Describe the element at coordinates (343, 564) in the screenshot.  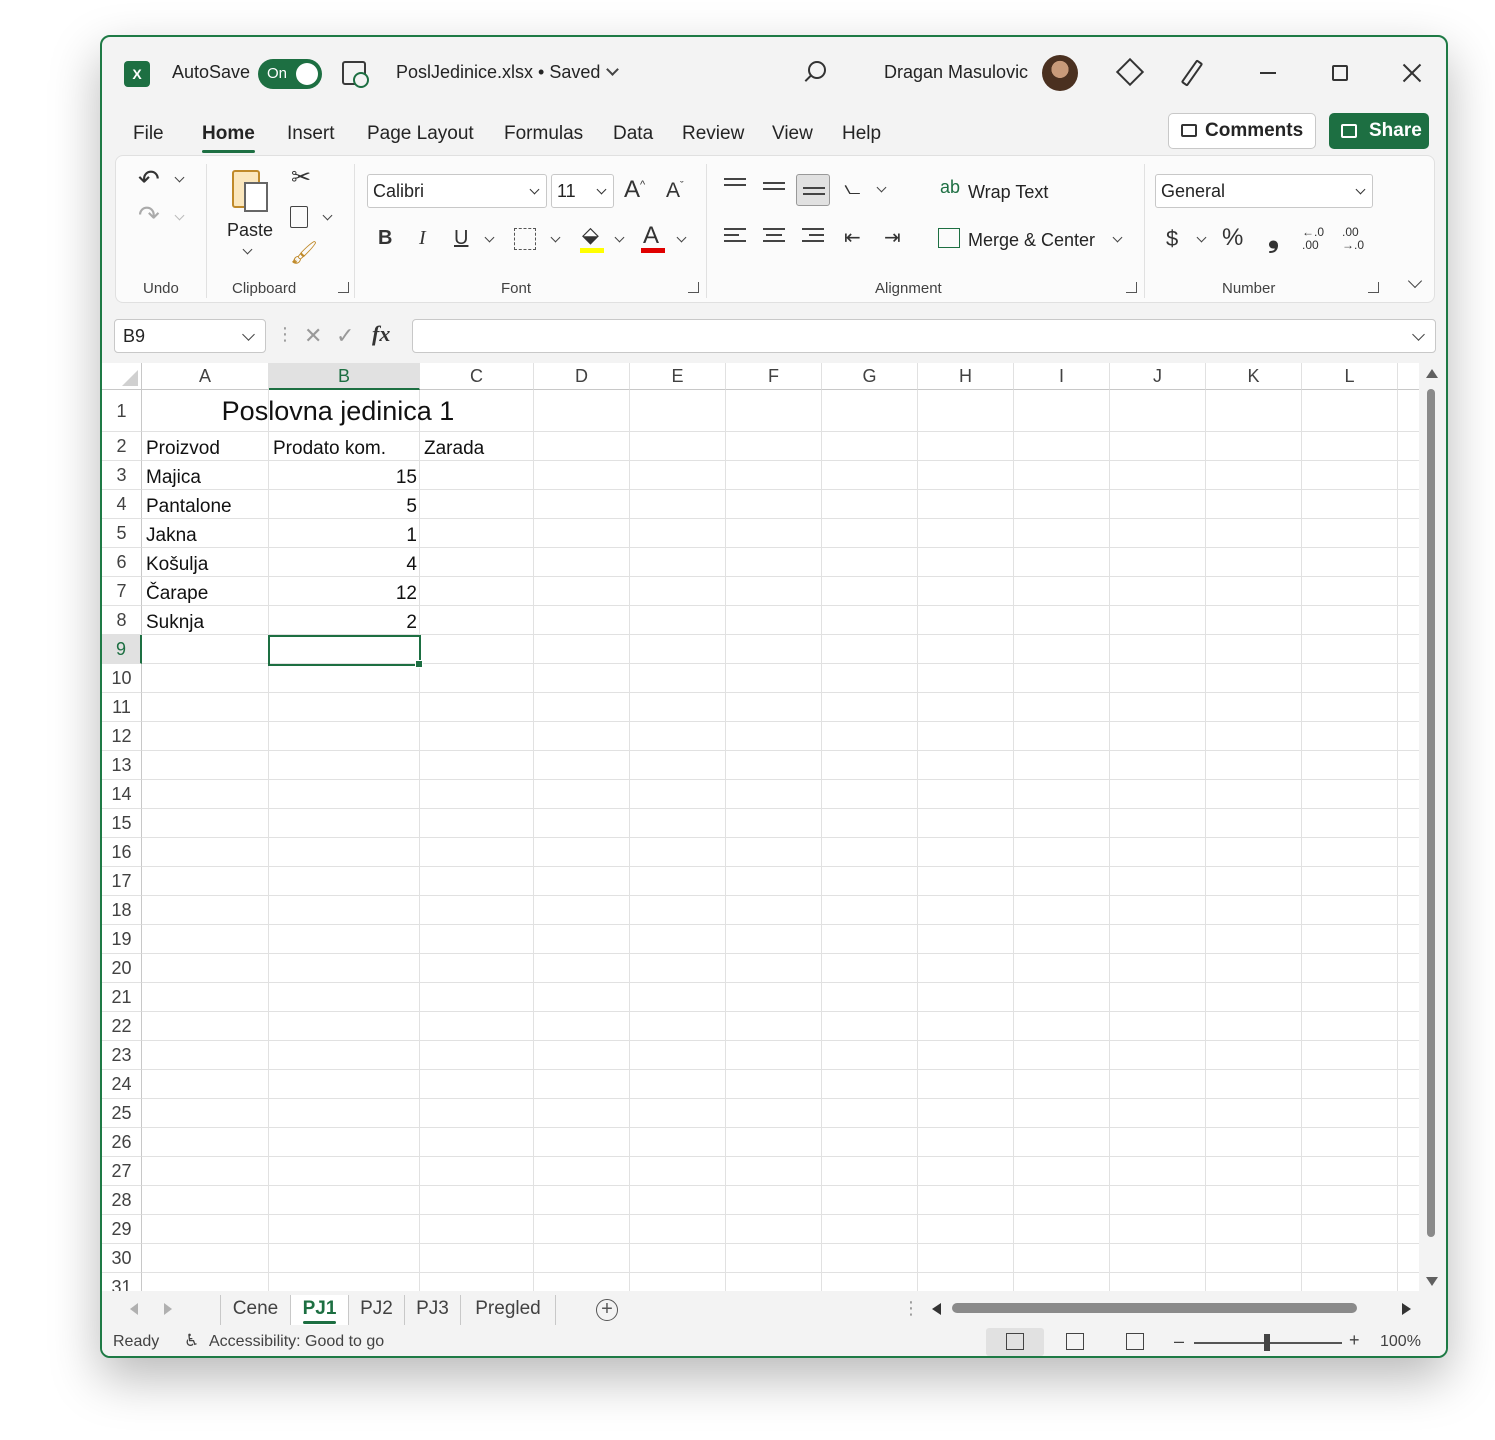
I see `cell-b6: 4` at that location.